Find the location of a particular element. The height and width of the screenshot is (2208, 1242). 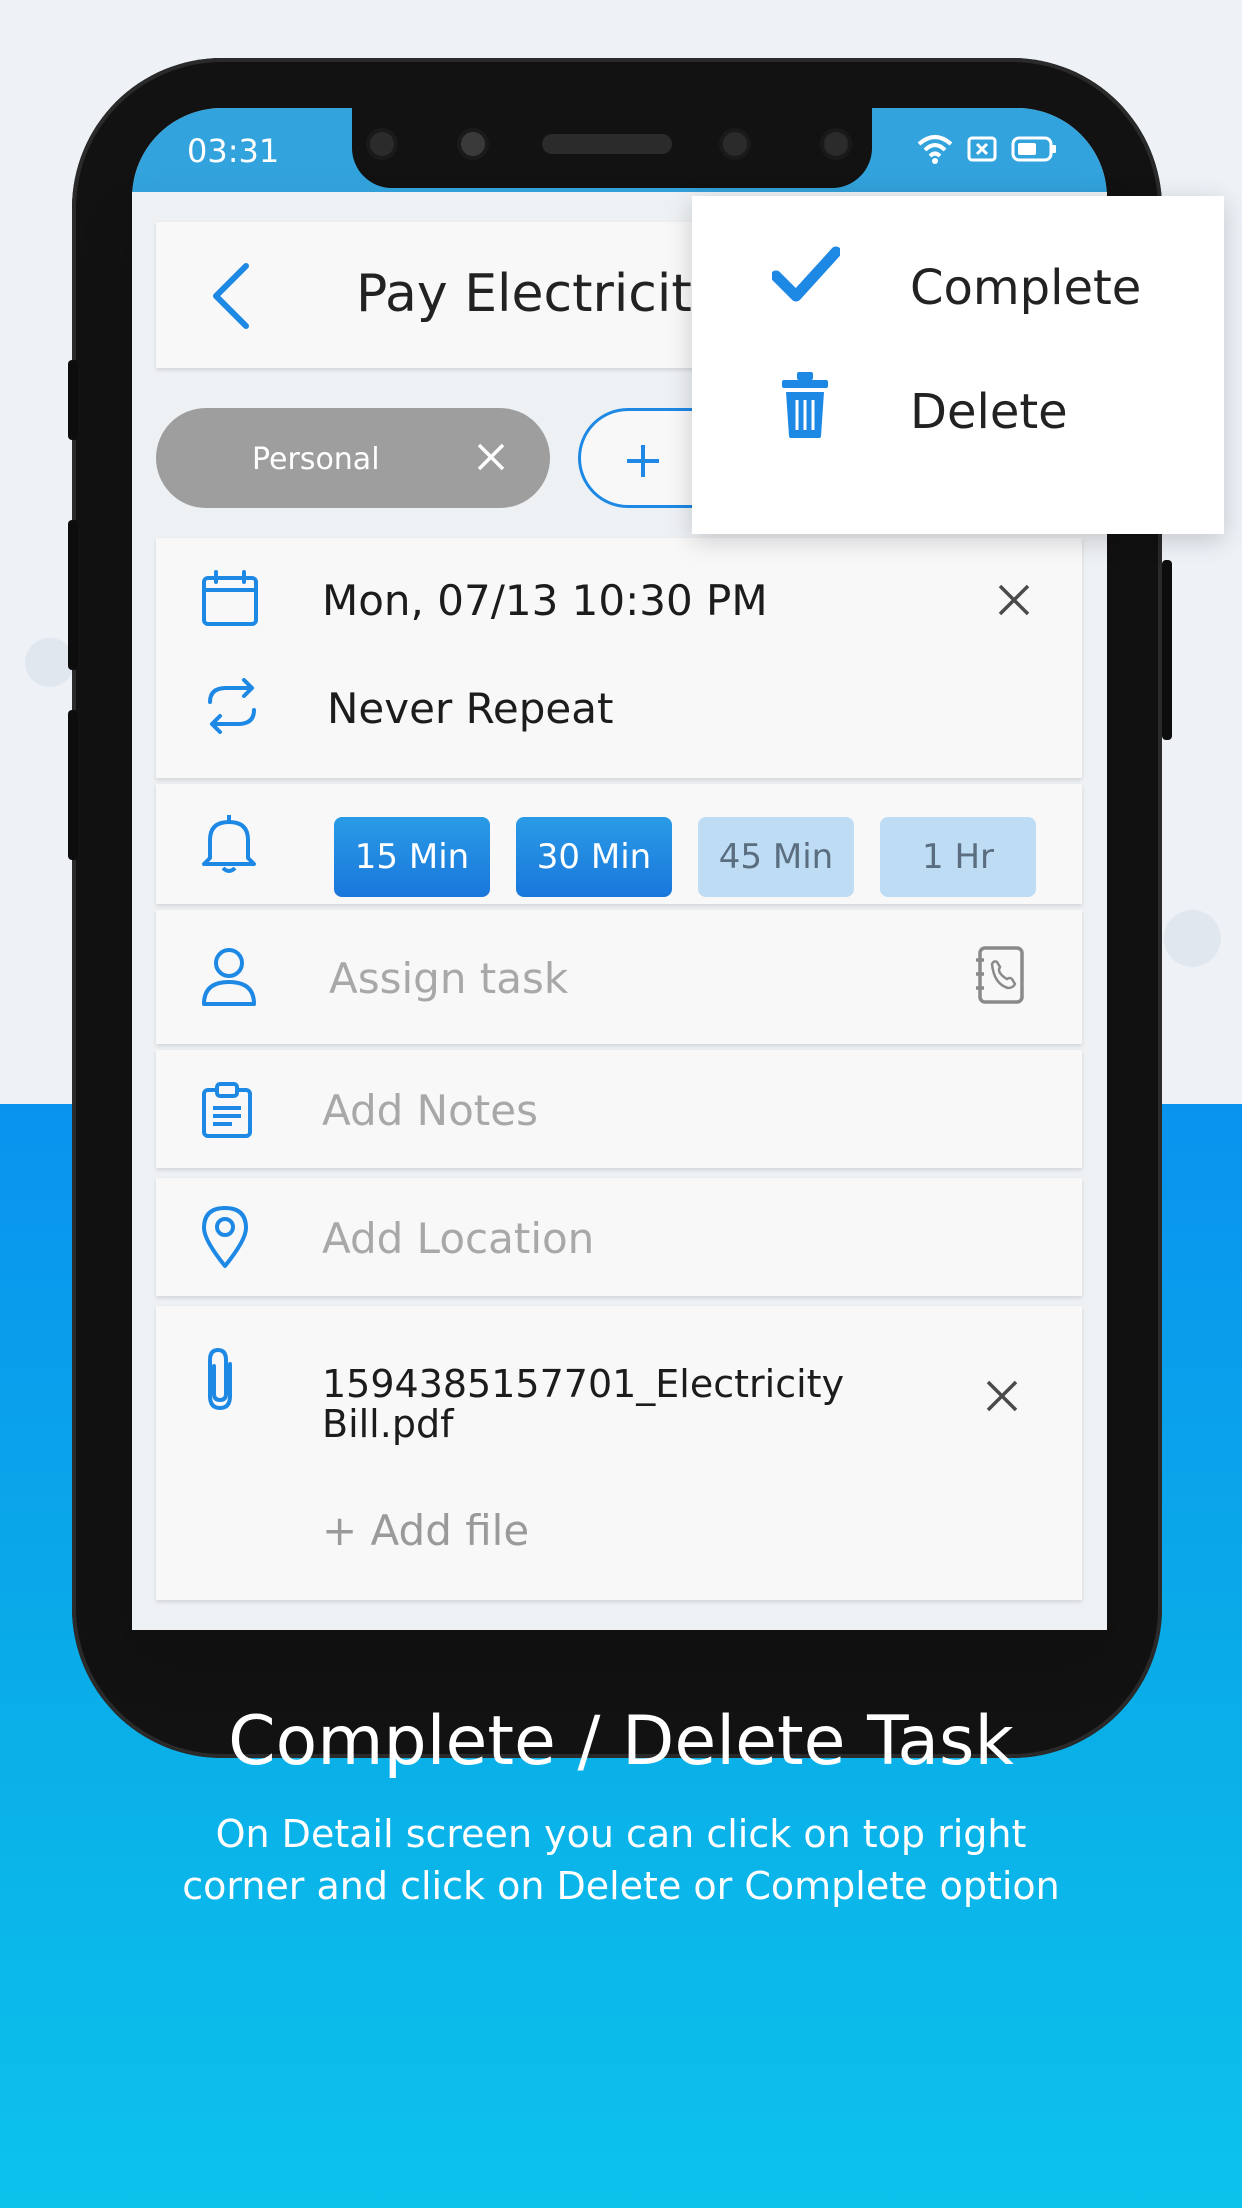

checkmark-icon is located at coordinates (806, 274).